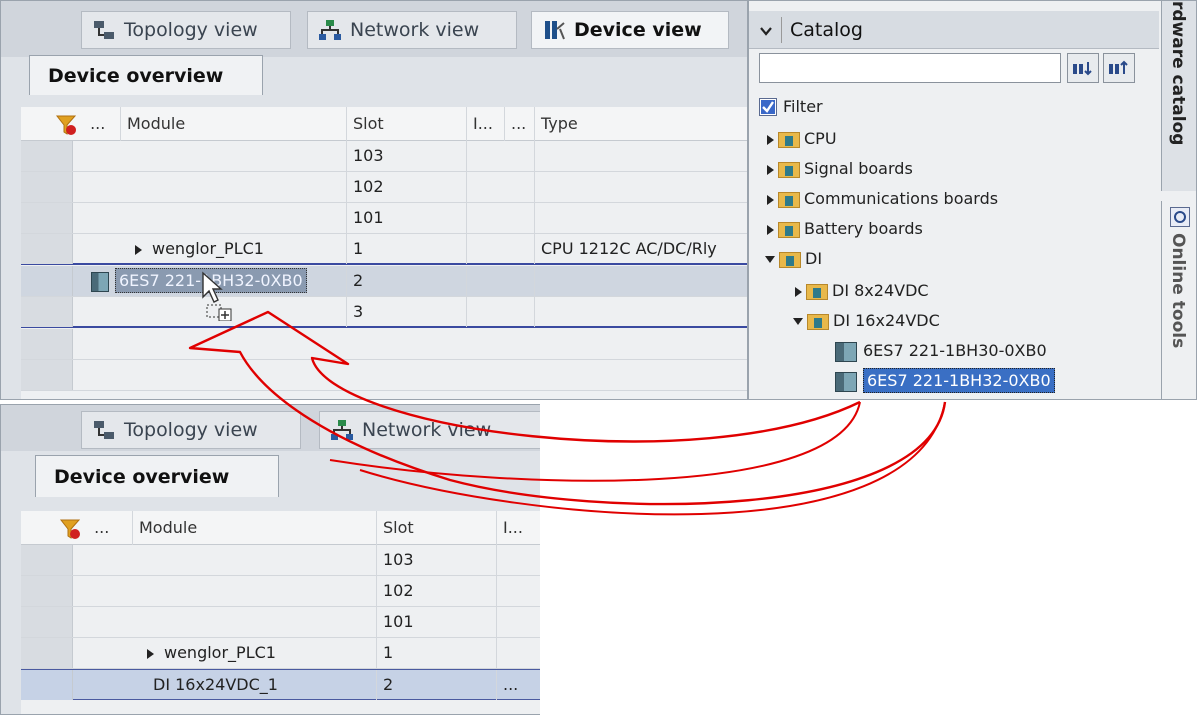 Image resolution: width=1197 pixels, height=715 pixels. Describe the element at coordinates (862, 291) in the screenshot. I see `catalog-item-di-8x24vdc: DI 8x24VDC` at that location.